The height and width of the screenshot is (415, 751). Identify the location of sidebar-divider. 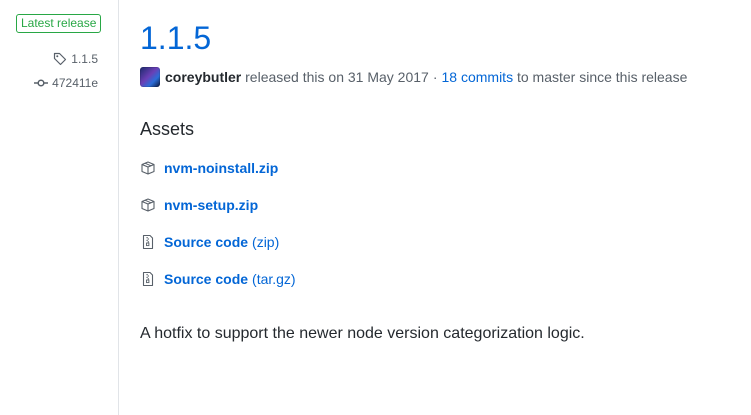
(118, 207).